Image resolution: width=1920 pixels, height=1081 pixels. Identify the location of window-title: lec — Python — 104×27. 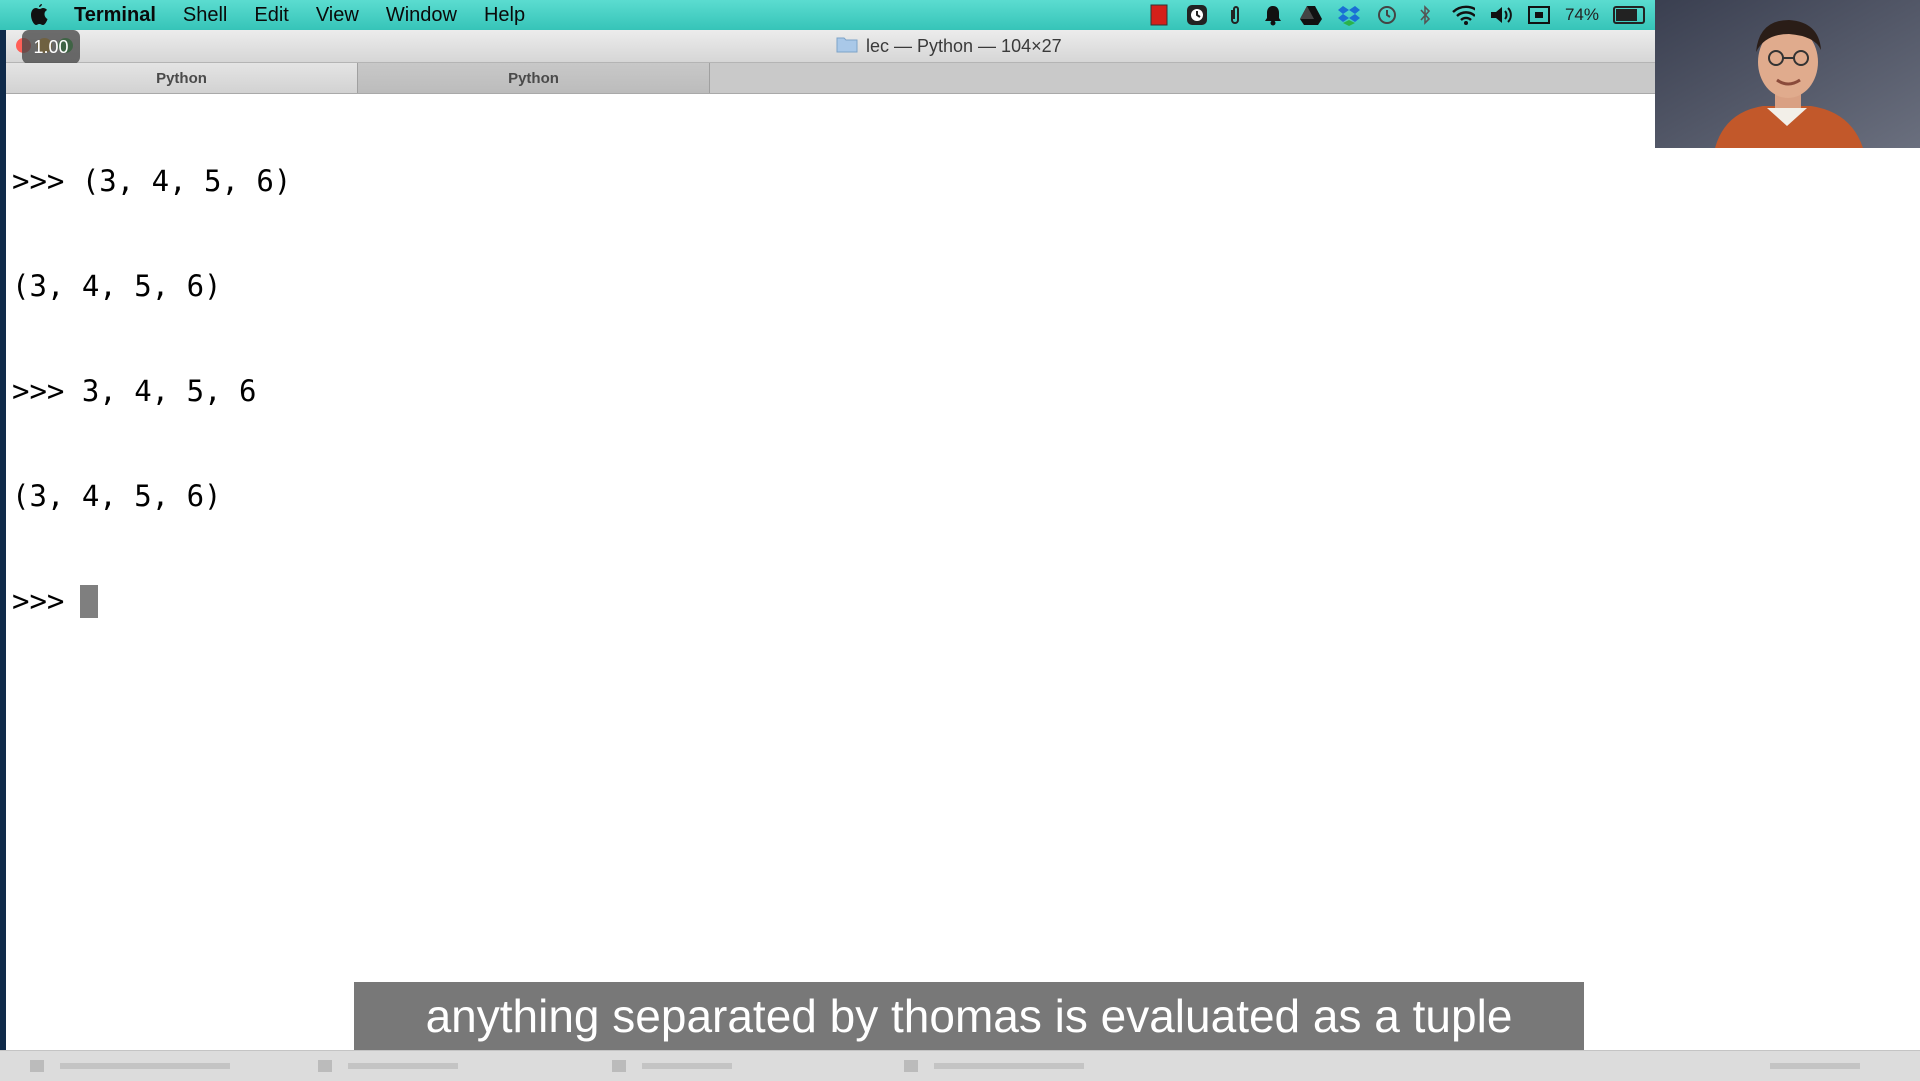
(949, 46).